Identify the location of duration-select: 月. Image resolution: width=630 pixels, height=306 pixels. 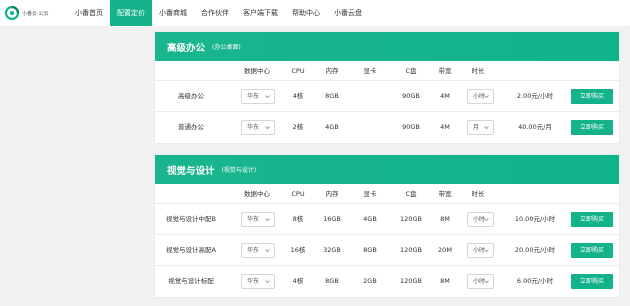
(480, 127).